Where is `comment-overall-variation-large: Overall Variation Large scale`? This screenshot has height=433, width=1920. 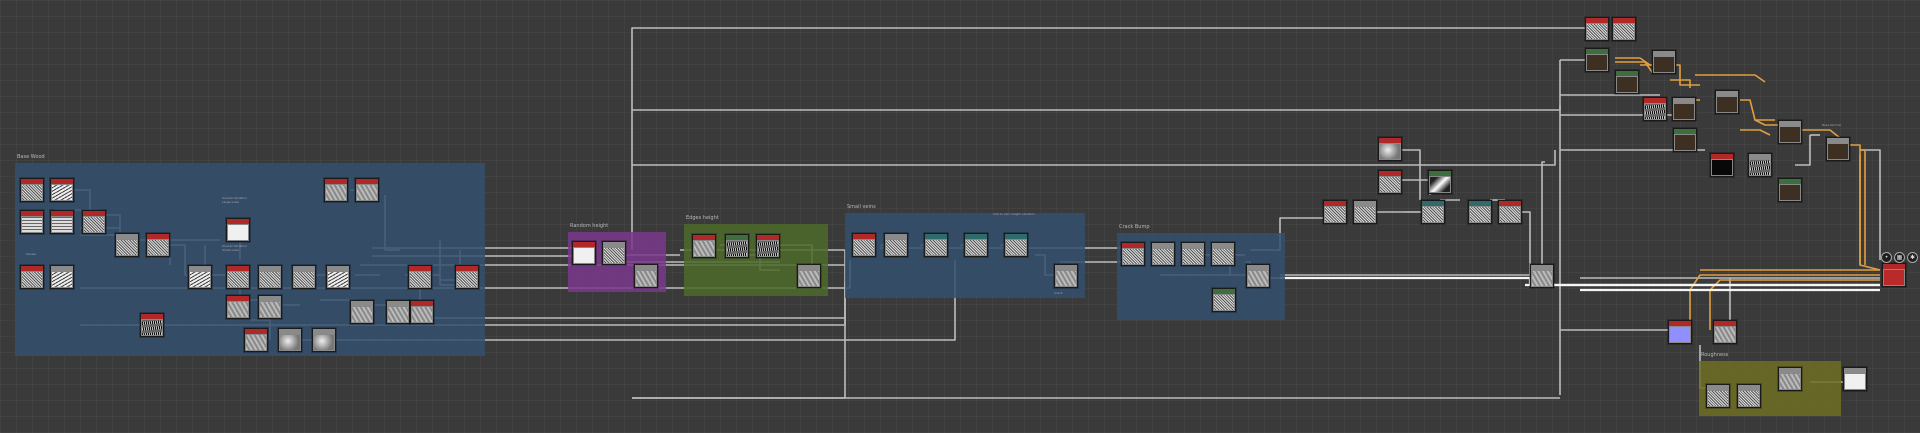 comment-overall-variation-large: Overall Variation Large scale is located at coordinates (234, 200).